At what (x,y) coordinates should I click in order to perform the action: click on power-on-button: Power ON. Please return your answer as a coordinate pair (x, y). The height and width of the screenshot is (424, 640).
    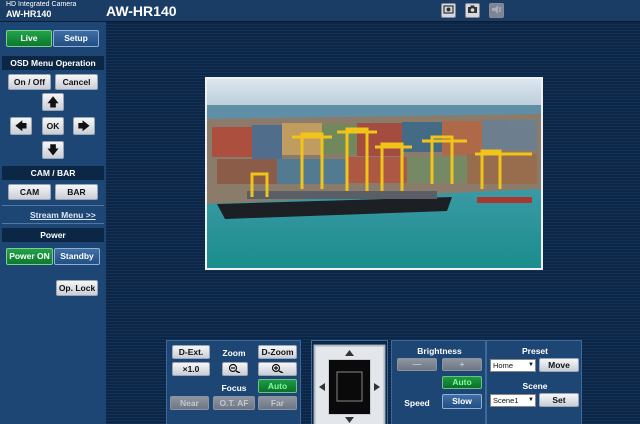
    Looking at the image, I should click on (29, 256).